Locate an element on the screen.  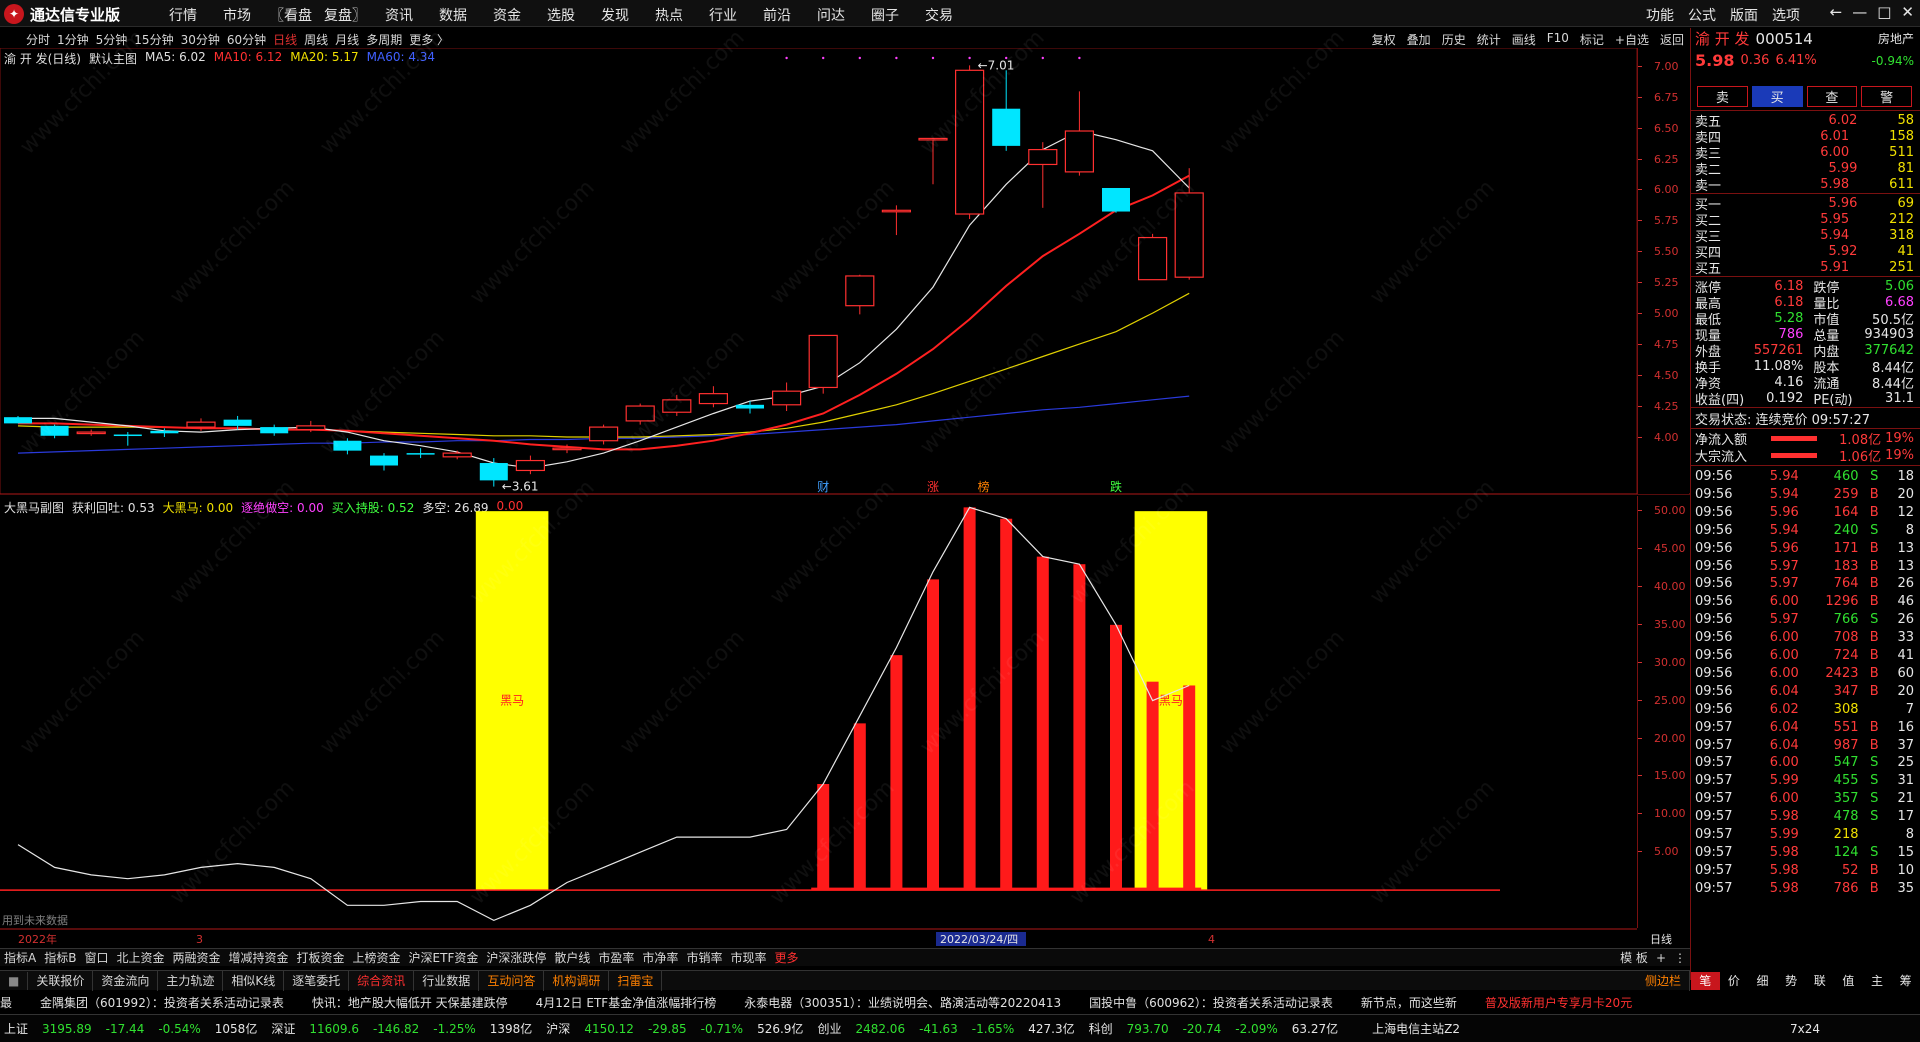
menu-item: 圈子 is located at coordinates (885, 15).